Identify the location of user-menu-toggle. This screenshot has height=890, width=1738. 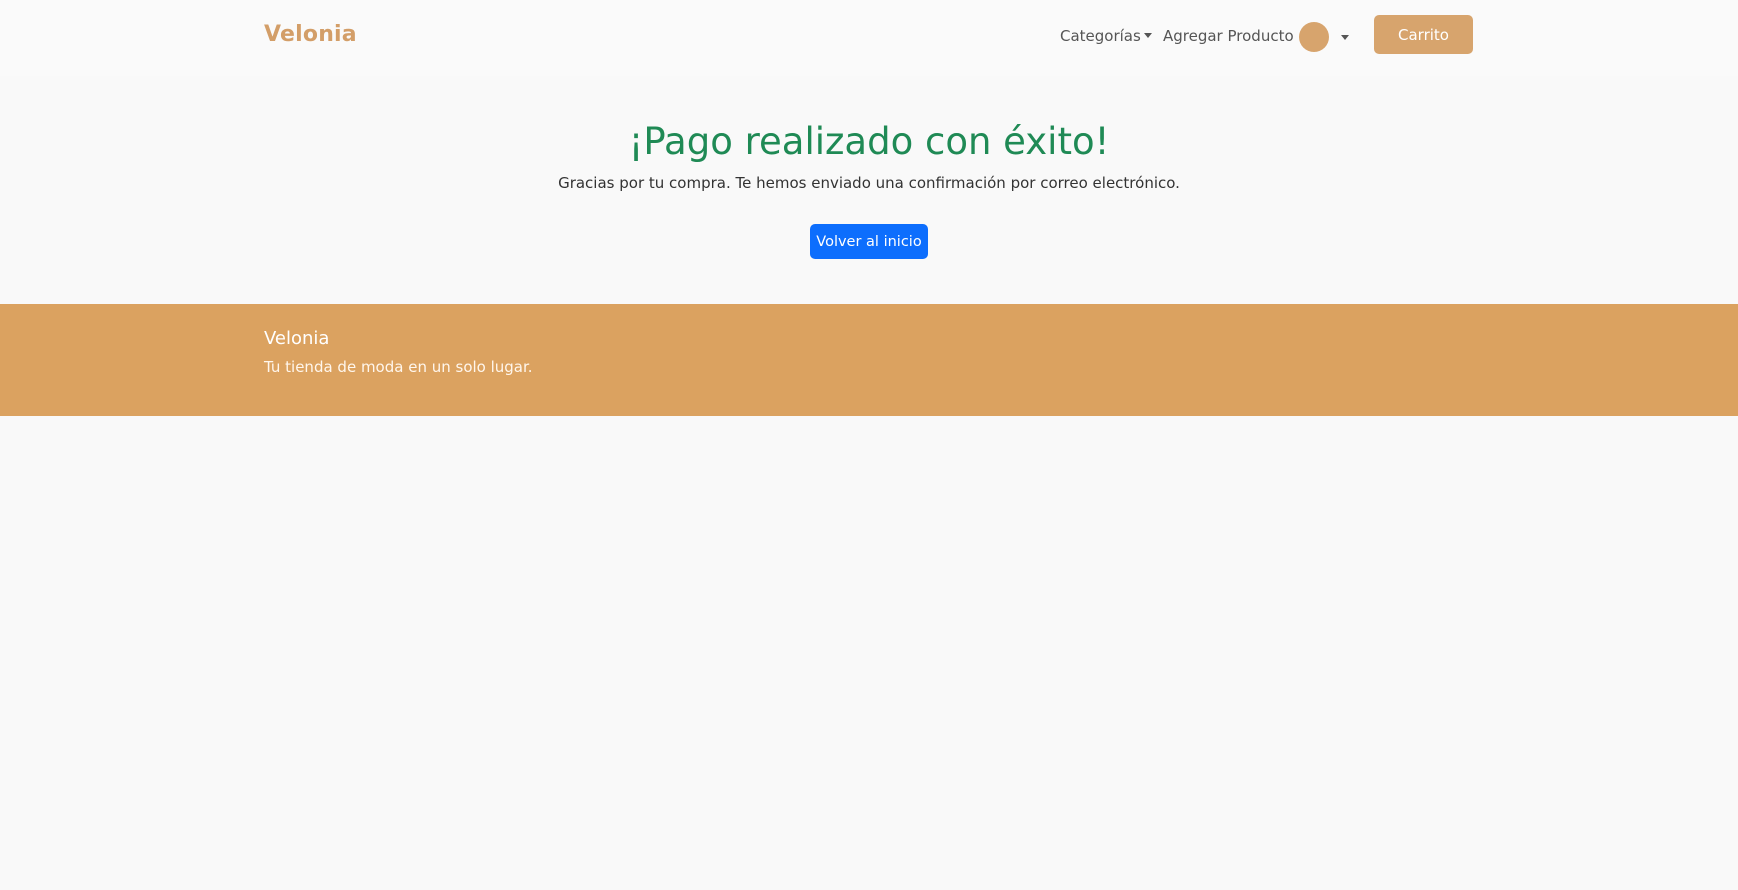
(1325, 37).